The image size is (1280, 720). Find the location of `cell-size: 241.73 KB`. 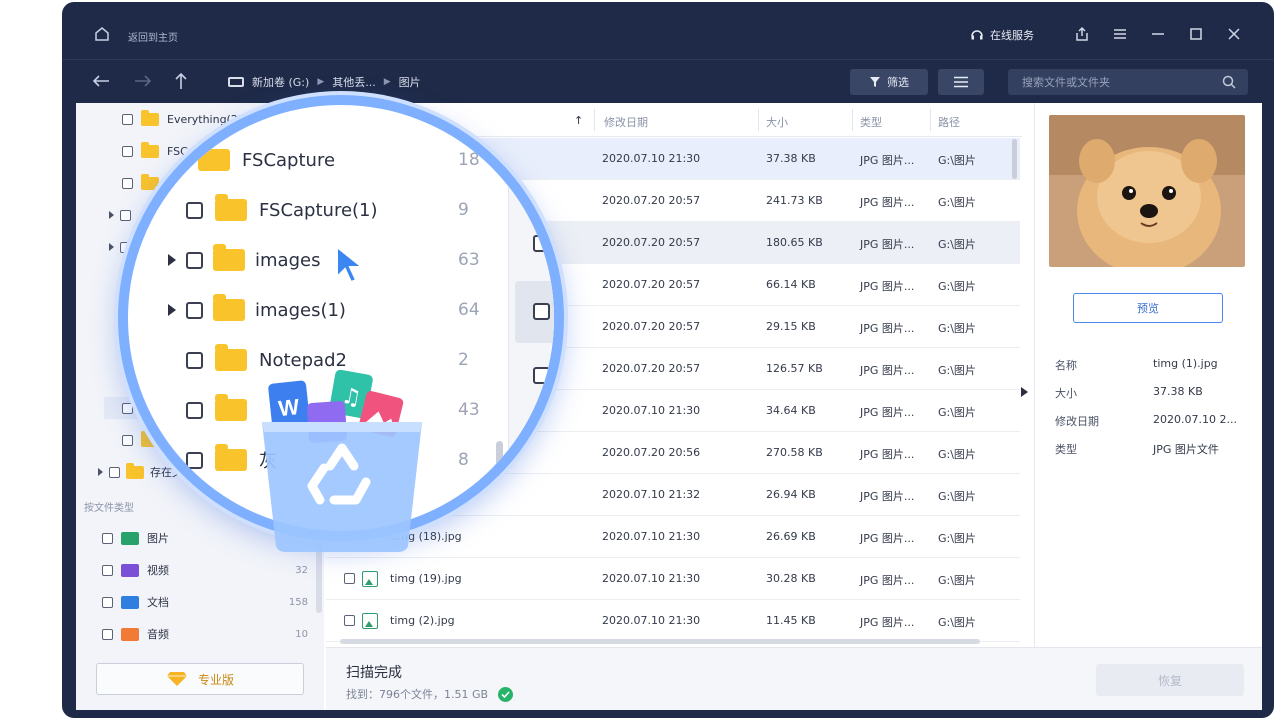

cell-size: 241.73 KB is located at coordinates (794, 200).